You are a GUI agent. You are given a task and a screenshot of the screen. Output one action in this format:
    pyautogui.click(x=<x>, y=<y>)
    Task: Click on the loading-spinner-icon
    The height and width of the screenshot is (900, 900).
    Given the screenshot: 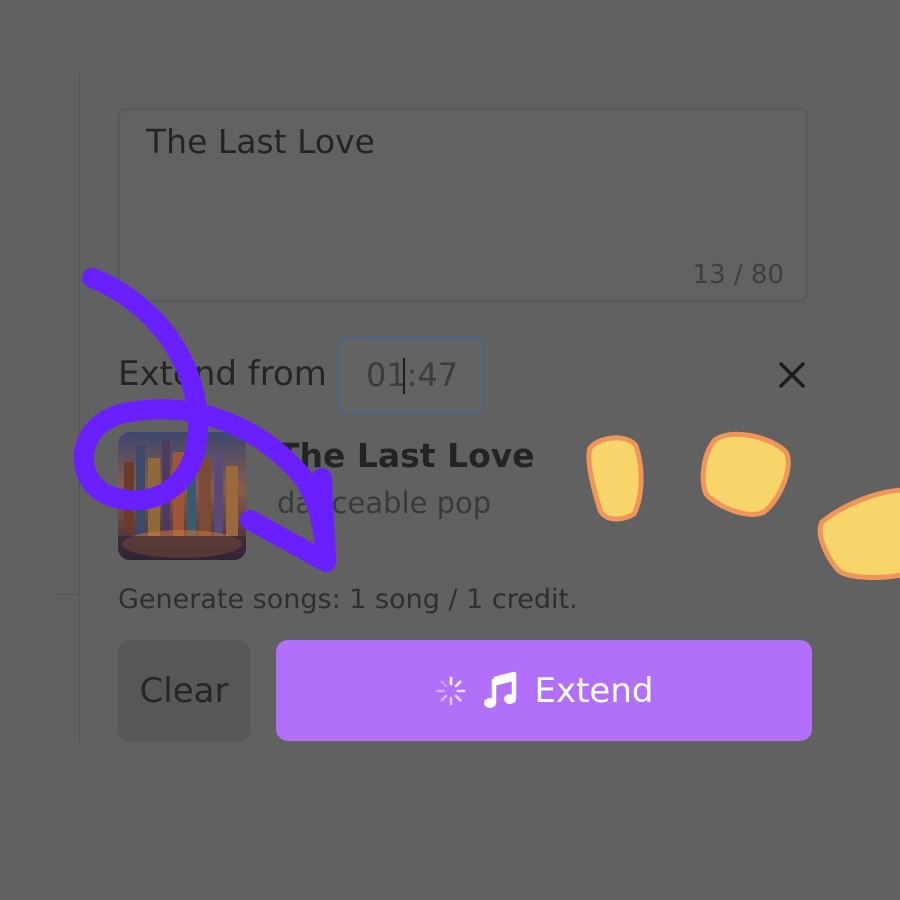 What is the action you would take?
    pyautogui.click(x=451, y=691)
    